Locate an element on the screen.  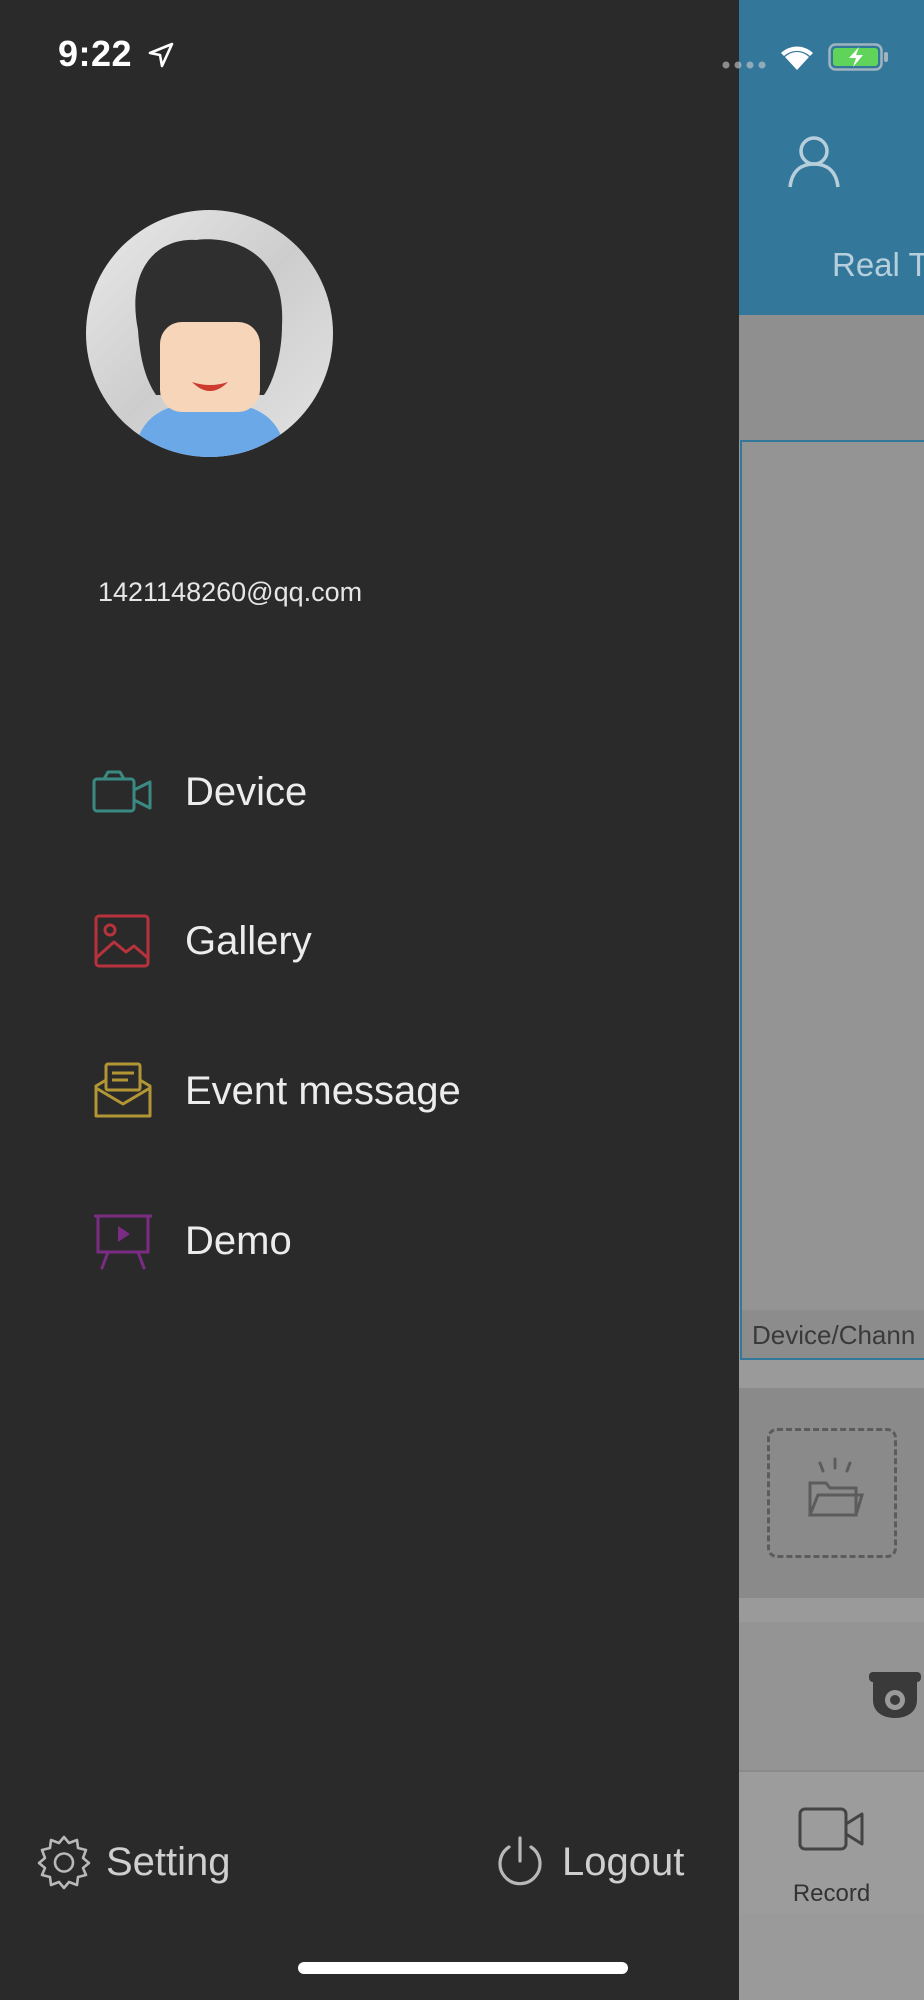
menu-item-gallery: Gallery is located at coordinates (370, 941).